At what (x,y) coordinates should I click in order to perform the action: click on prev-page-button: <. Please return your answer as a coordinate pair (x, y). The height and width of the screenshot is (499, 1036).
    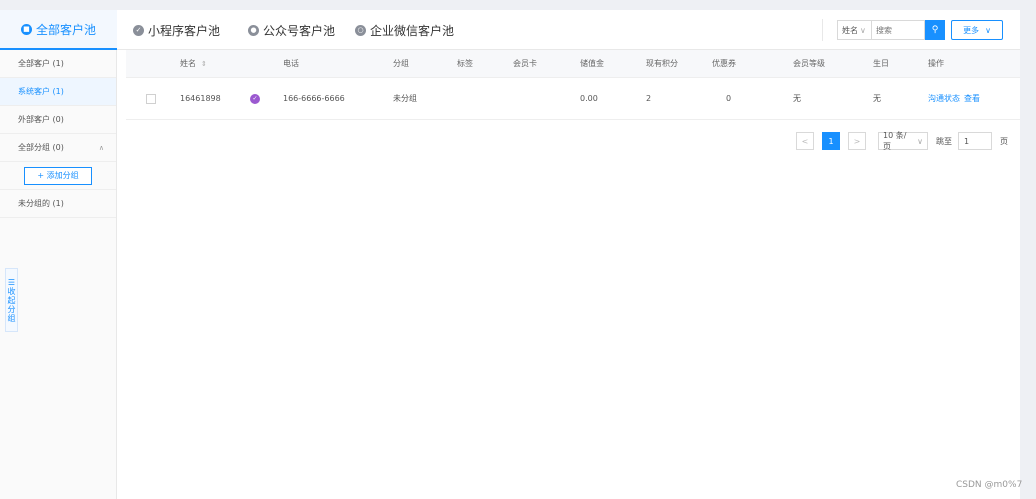
    Looking at the image, I should click on (805, 141).